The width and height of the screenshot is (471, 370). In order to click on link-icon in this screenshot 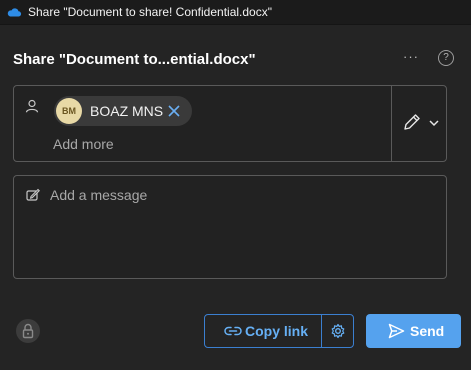, I will do `click(233, 331)`.